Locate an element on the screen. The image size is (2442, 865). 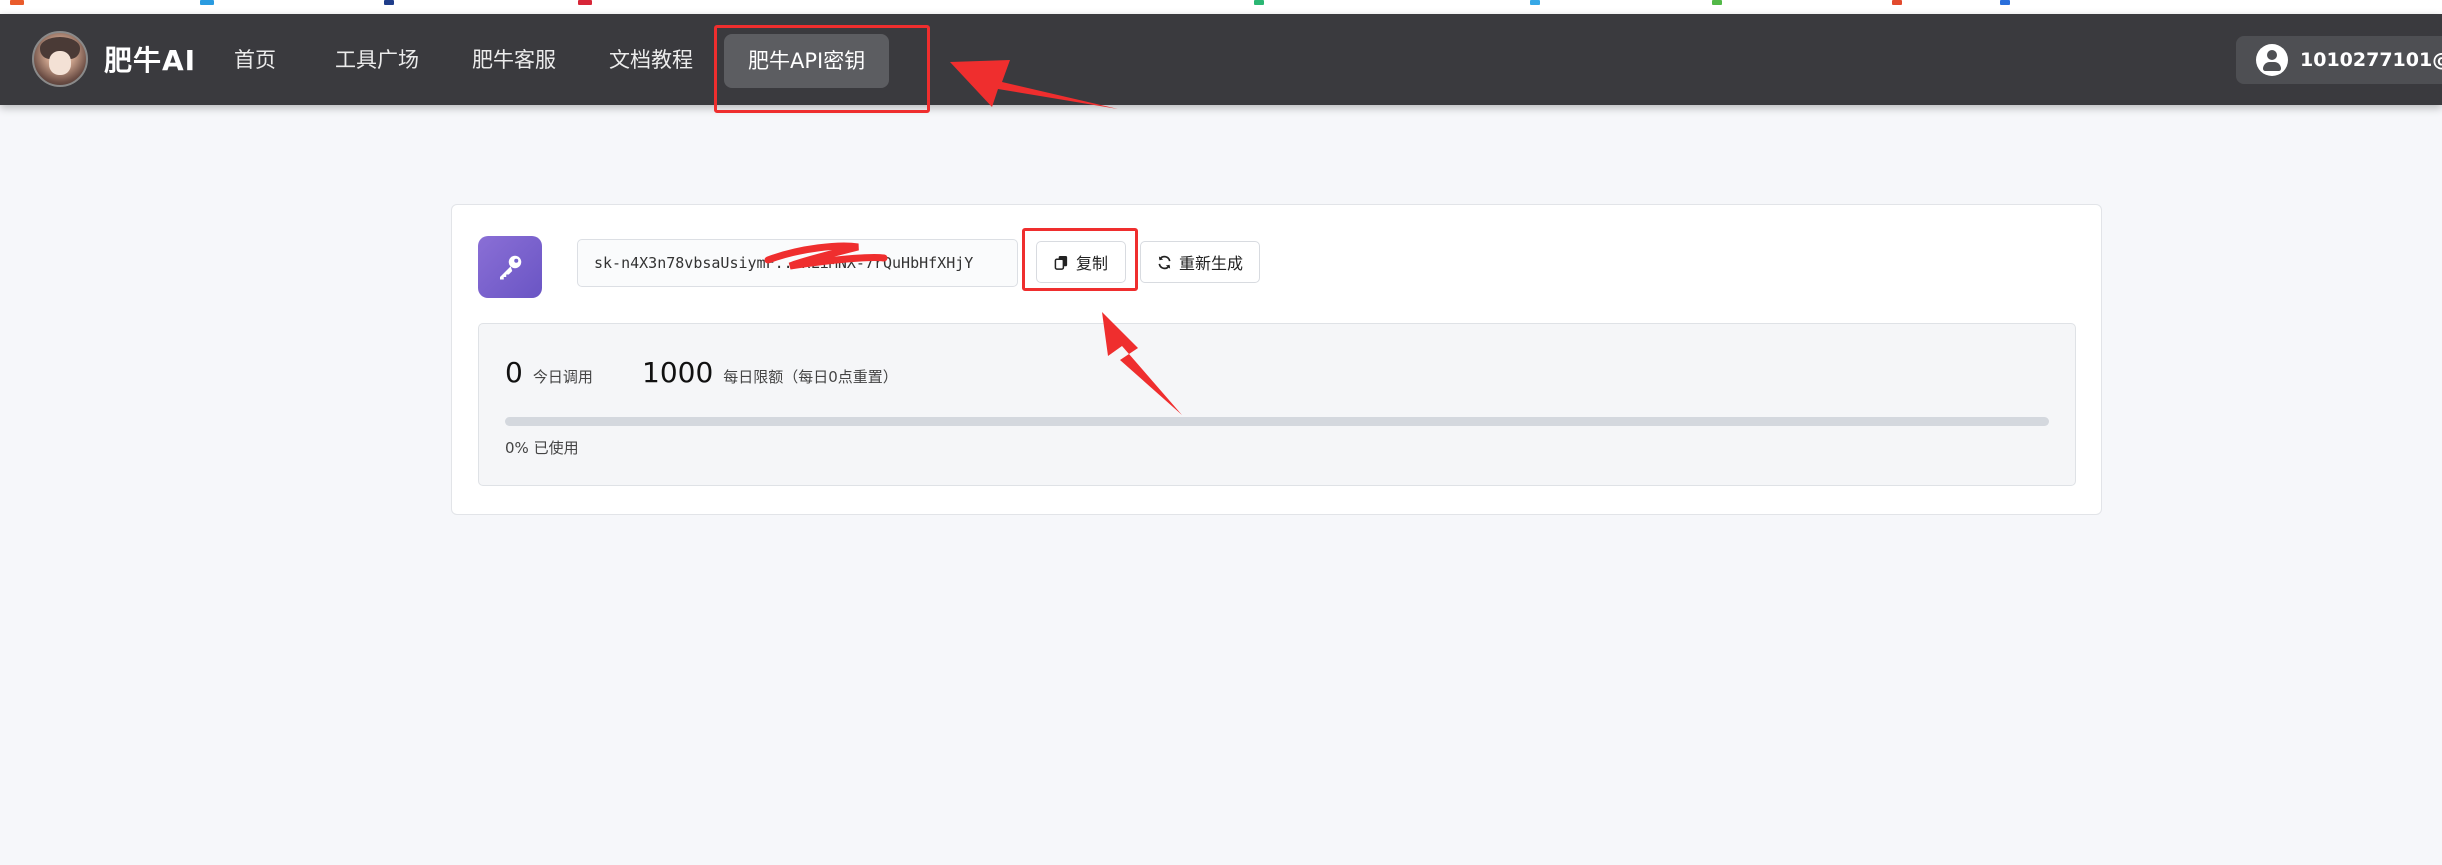
daily-limit-label: 每日限额（每日0点重置） is located at coordinates (810, 377).